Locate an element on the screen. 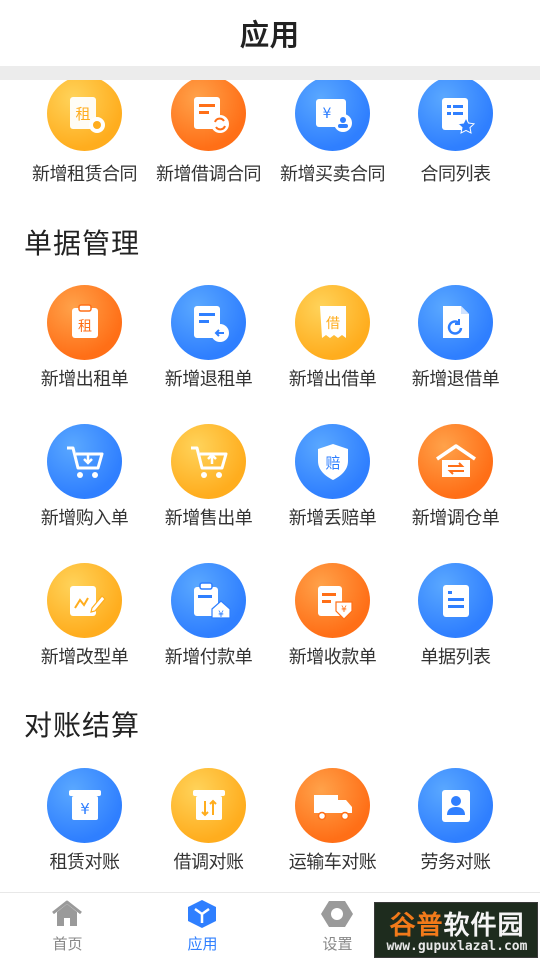  watermark-brand-a: 谷普 is located at coordinates (416, 926).